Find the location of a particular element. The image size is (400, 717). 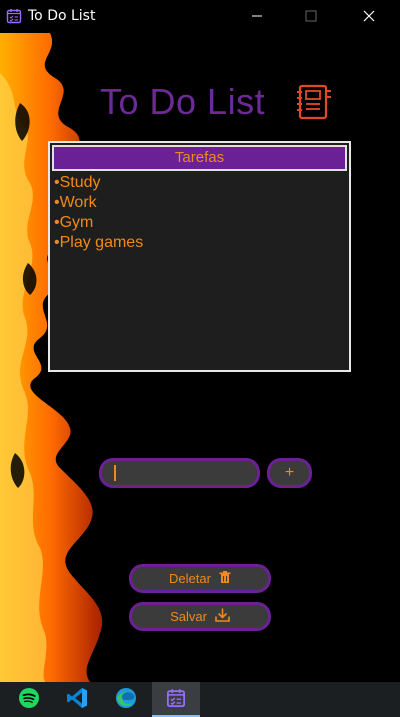

close-icon is located at coordinates (369, 16).